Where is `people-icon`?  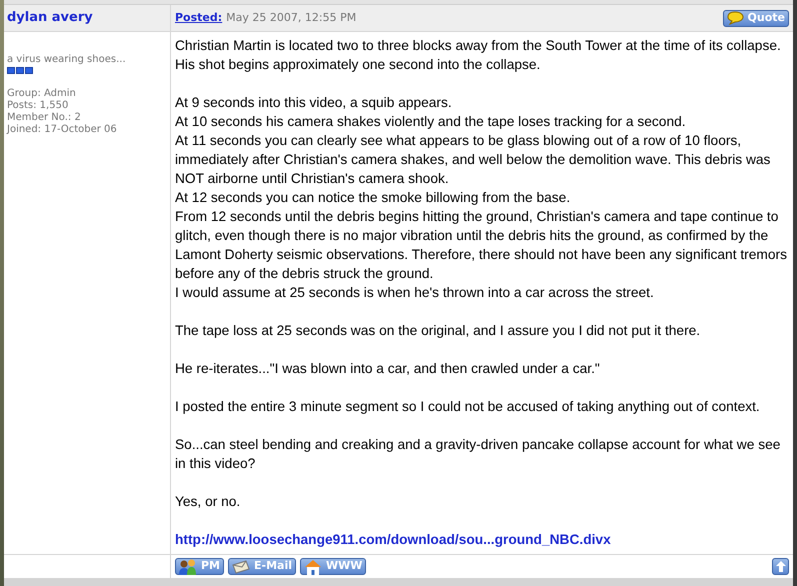 people-icon is located at coordinates (188, 566).